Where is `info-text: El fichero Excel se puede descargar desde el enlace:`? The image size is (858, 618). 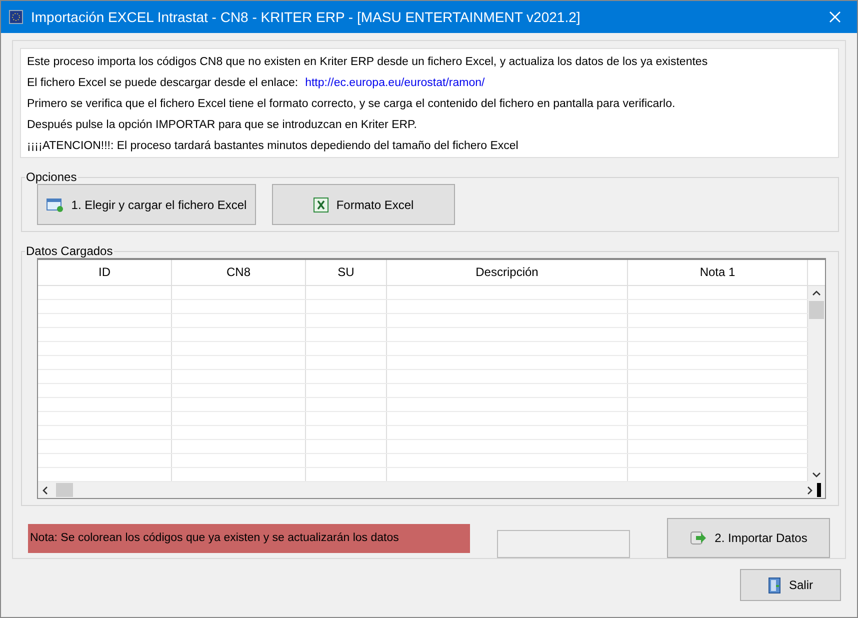
info-text: El fichero Excel se puede descargar desde el enlace: is located at coordinates (162, 83).